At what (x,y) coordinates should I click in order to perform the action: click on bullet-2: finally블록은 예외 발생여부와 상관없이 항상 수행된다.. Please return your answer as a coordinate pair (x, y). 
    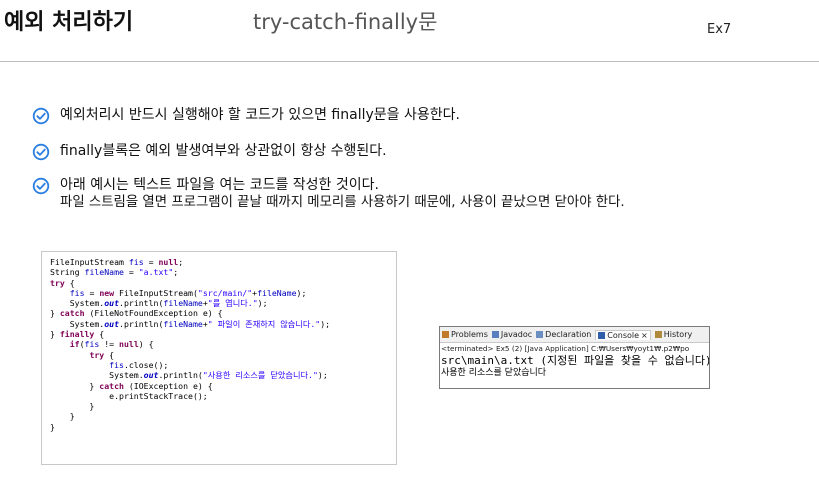
    Looking at the image, I should click on (209, 152).